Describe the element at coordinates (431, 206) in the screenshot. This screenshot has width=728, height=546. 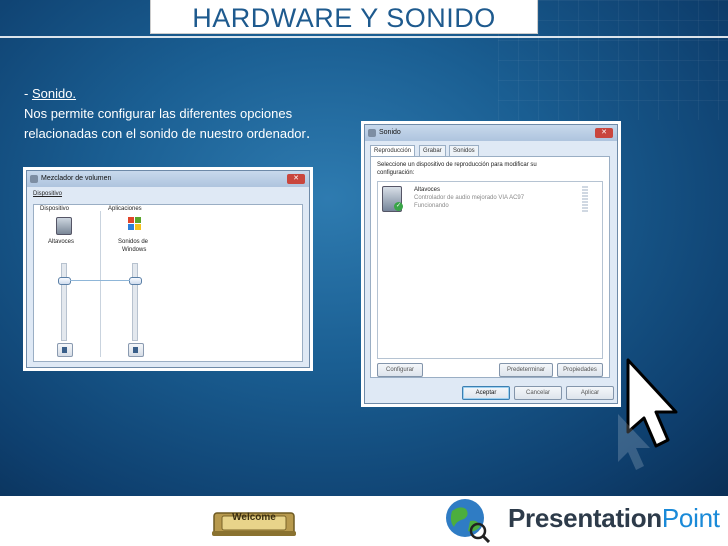
I see `device-item-status: Funcionando` at that location.